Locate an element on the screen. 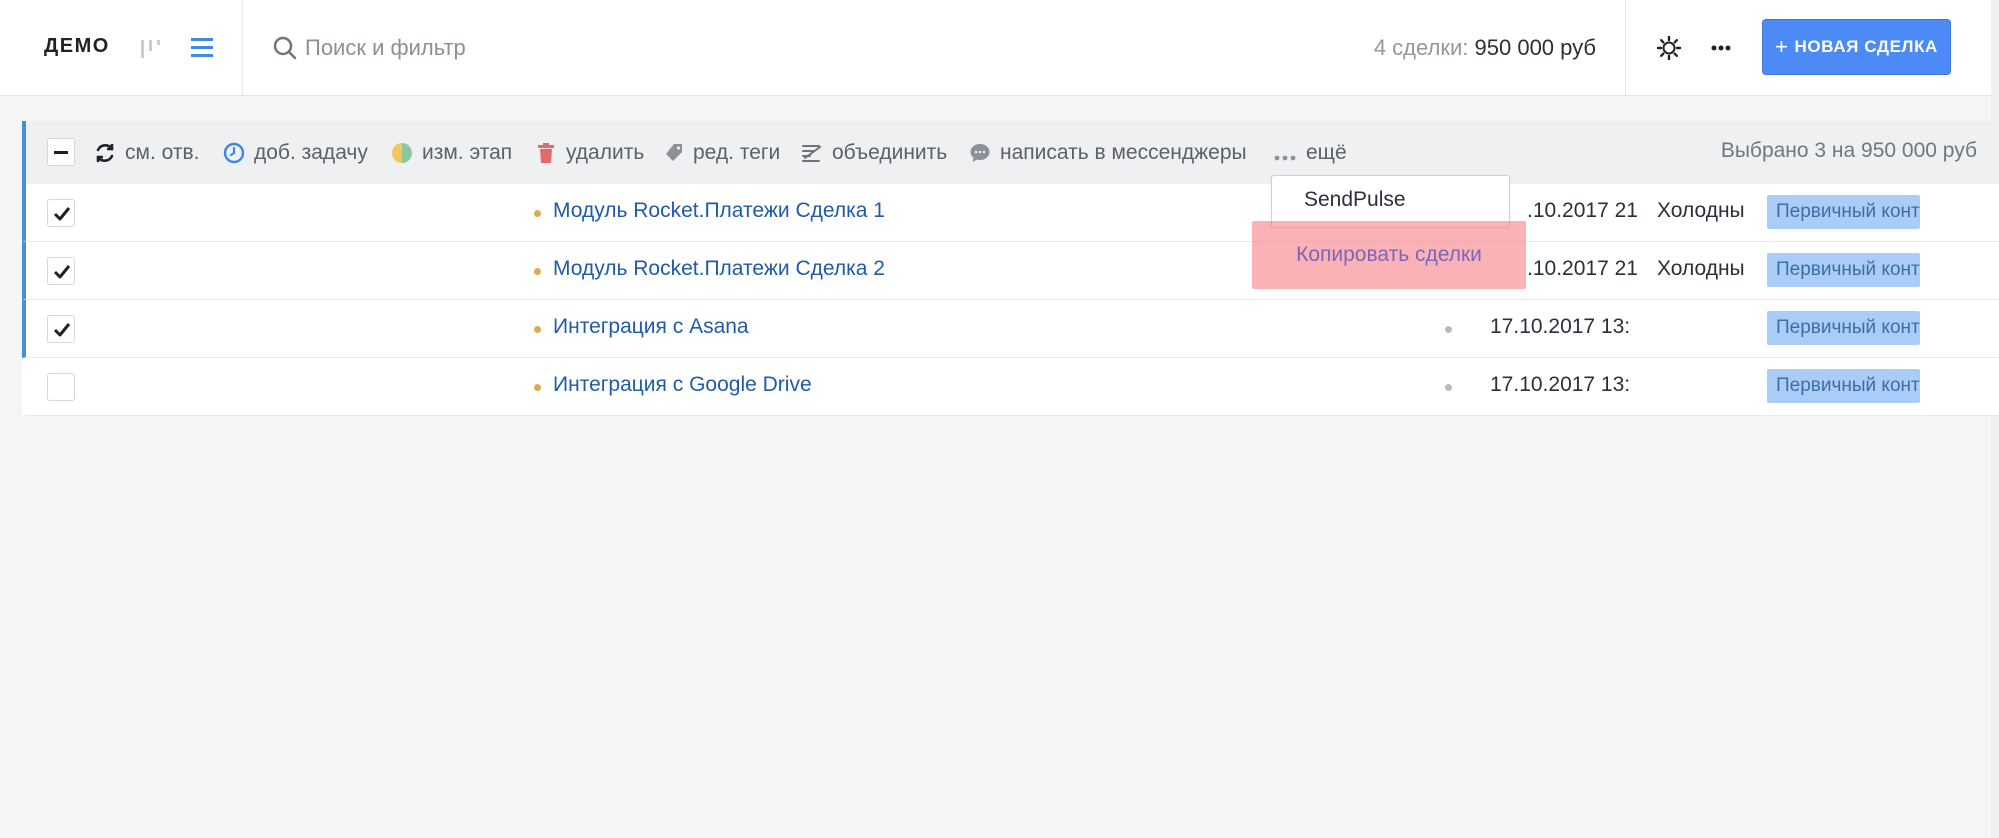 Image resolution: width=1999 pixels, height=838 pixels. search-icon is located at coordinates (285, 48).